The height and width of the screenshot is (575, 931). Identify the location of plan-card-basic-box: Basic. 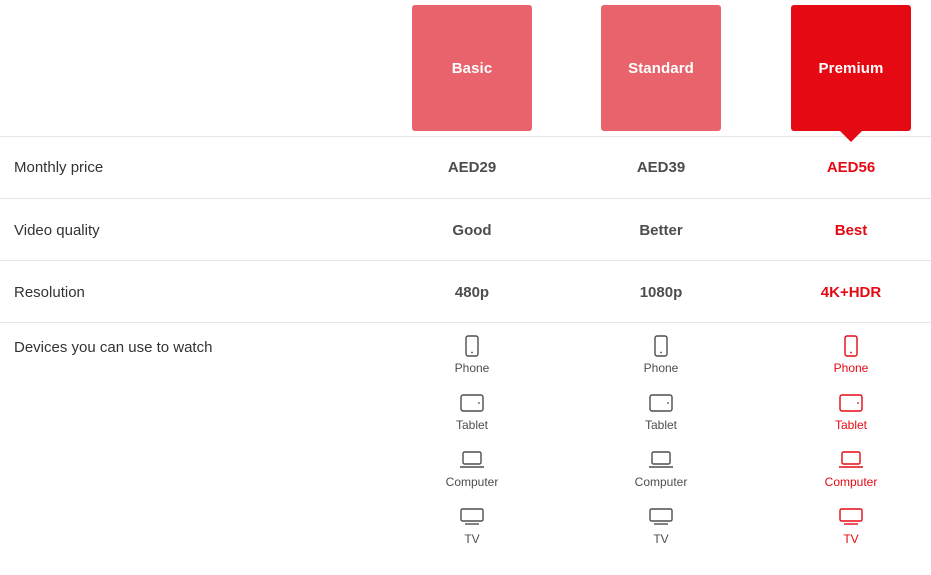
(472, 68).